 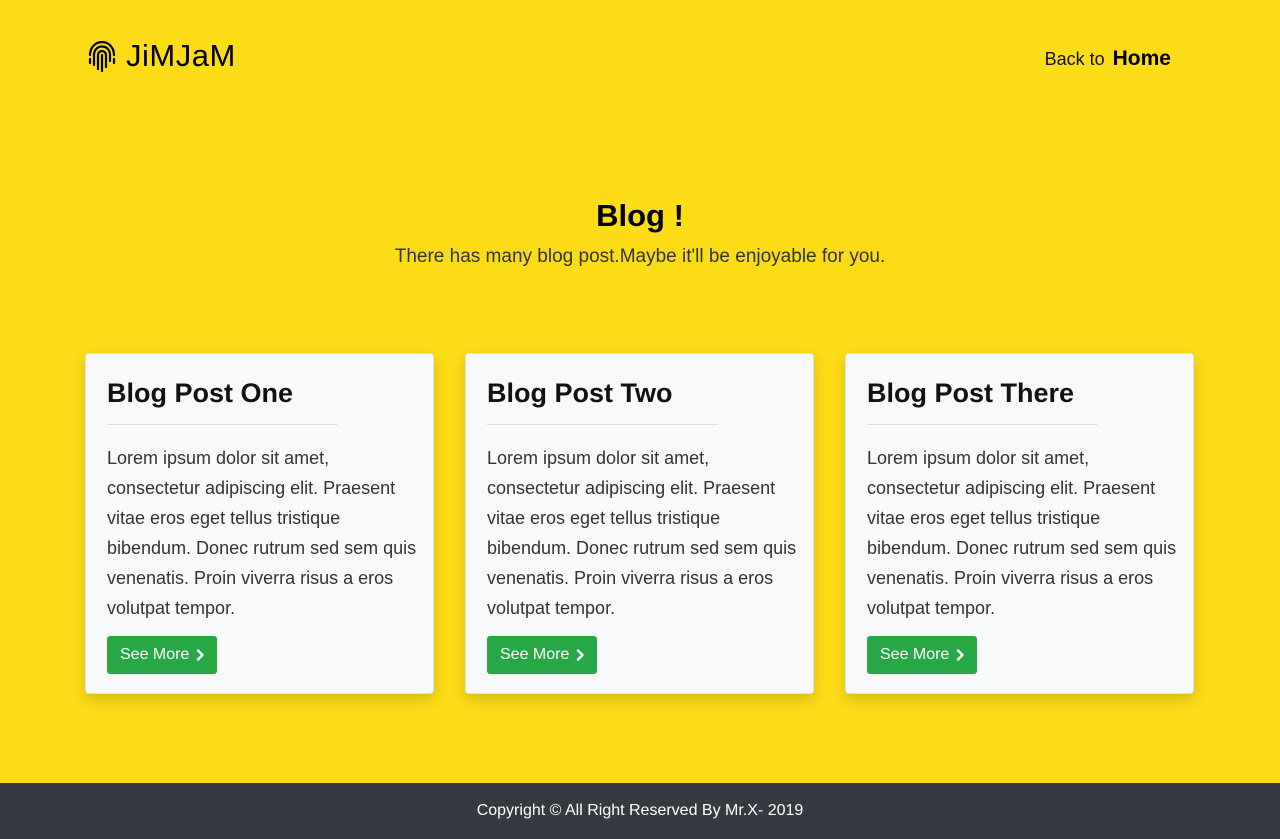 What do you see at coordinates (102, 56) in the screenshot?
I see `fingerprint-icon` at bounding box center [102, 56].